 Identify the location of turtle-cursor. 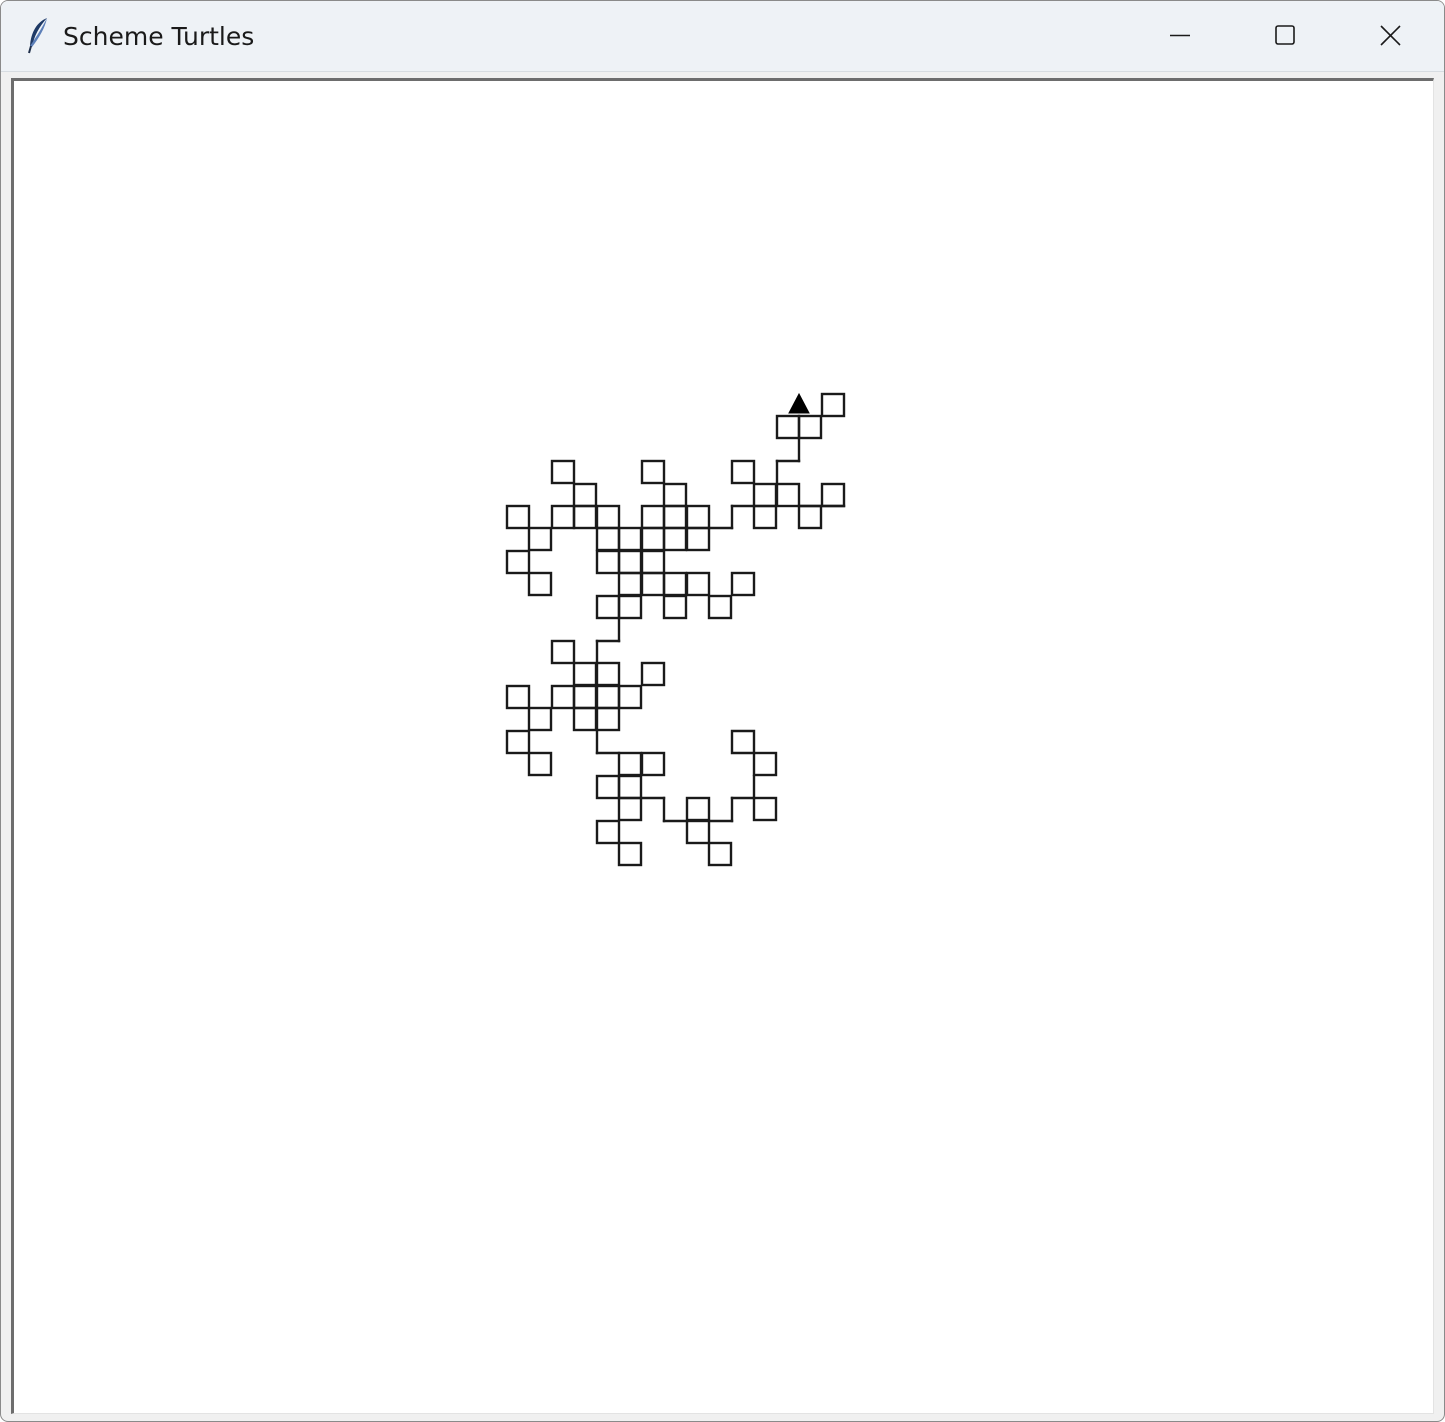
(799, 403).